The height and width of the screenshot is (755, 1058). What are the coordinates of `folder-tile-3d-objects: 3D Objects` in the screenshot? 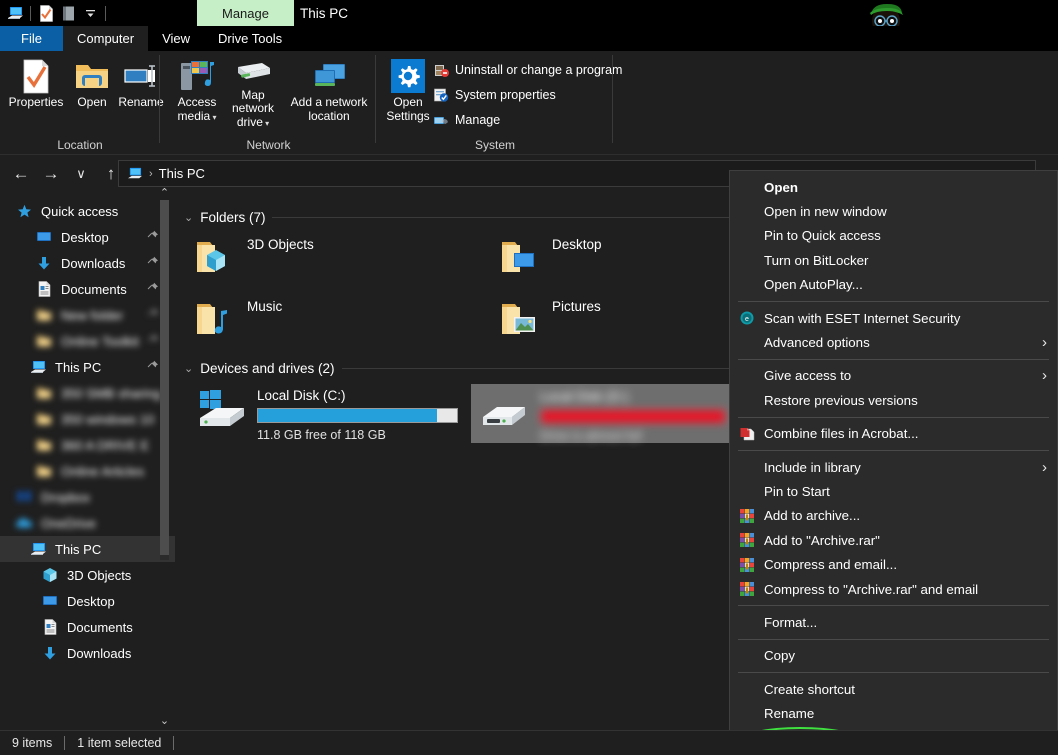 It's located at (252, 258).